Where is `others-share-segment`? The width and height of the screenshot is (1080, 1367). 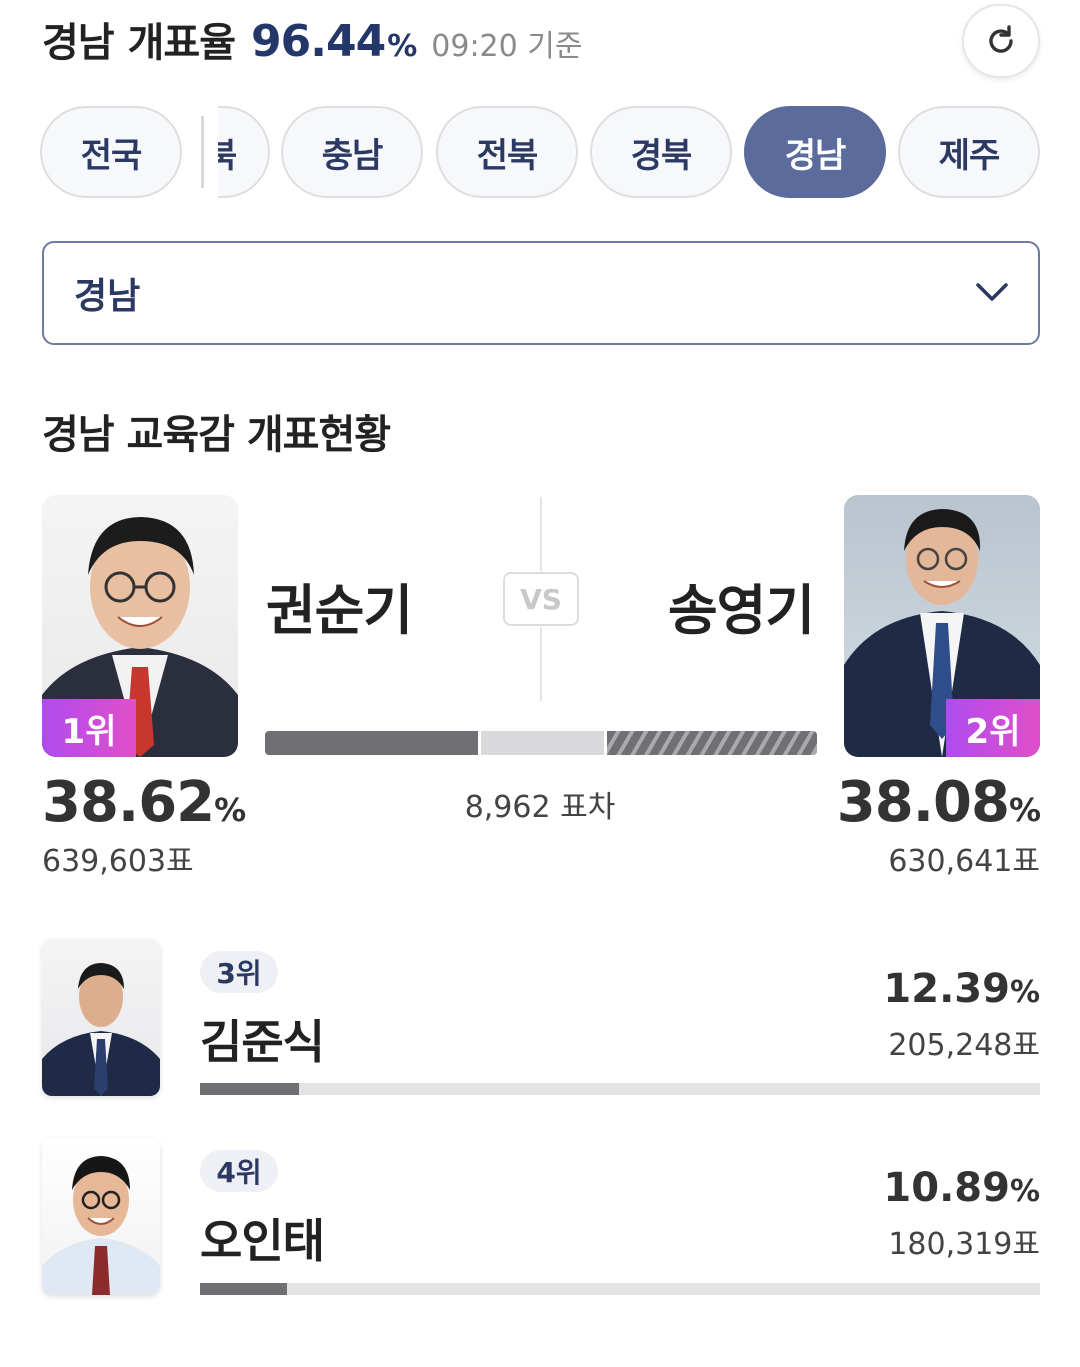
others-share-segment is located at coordinates (542, 743).